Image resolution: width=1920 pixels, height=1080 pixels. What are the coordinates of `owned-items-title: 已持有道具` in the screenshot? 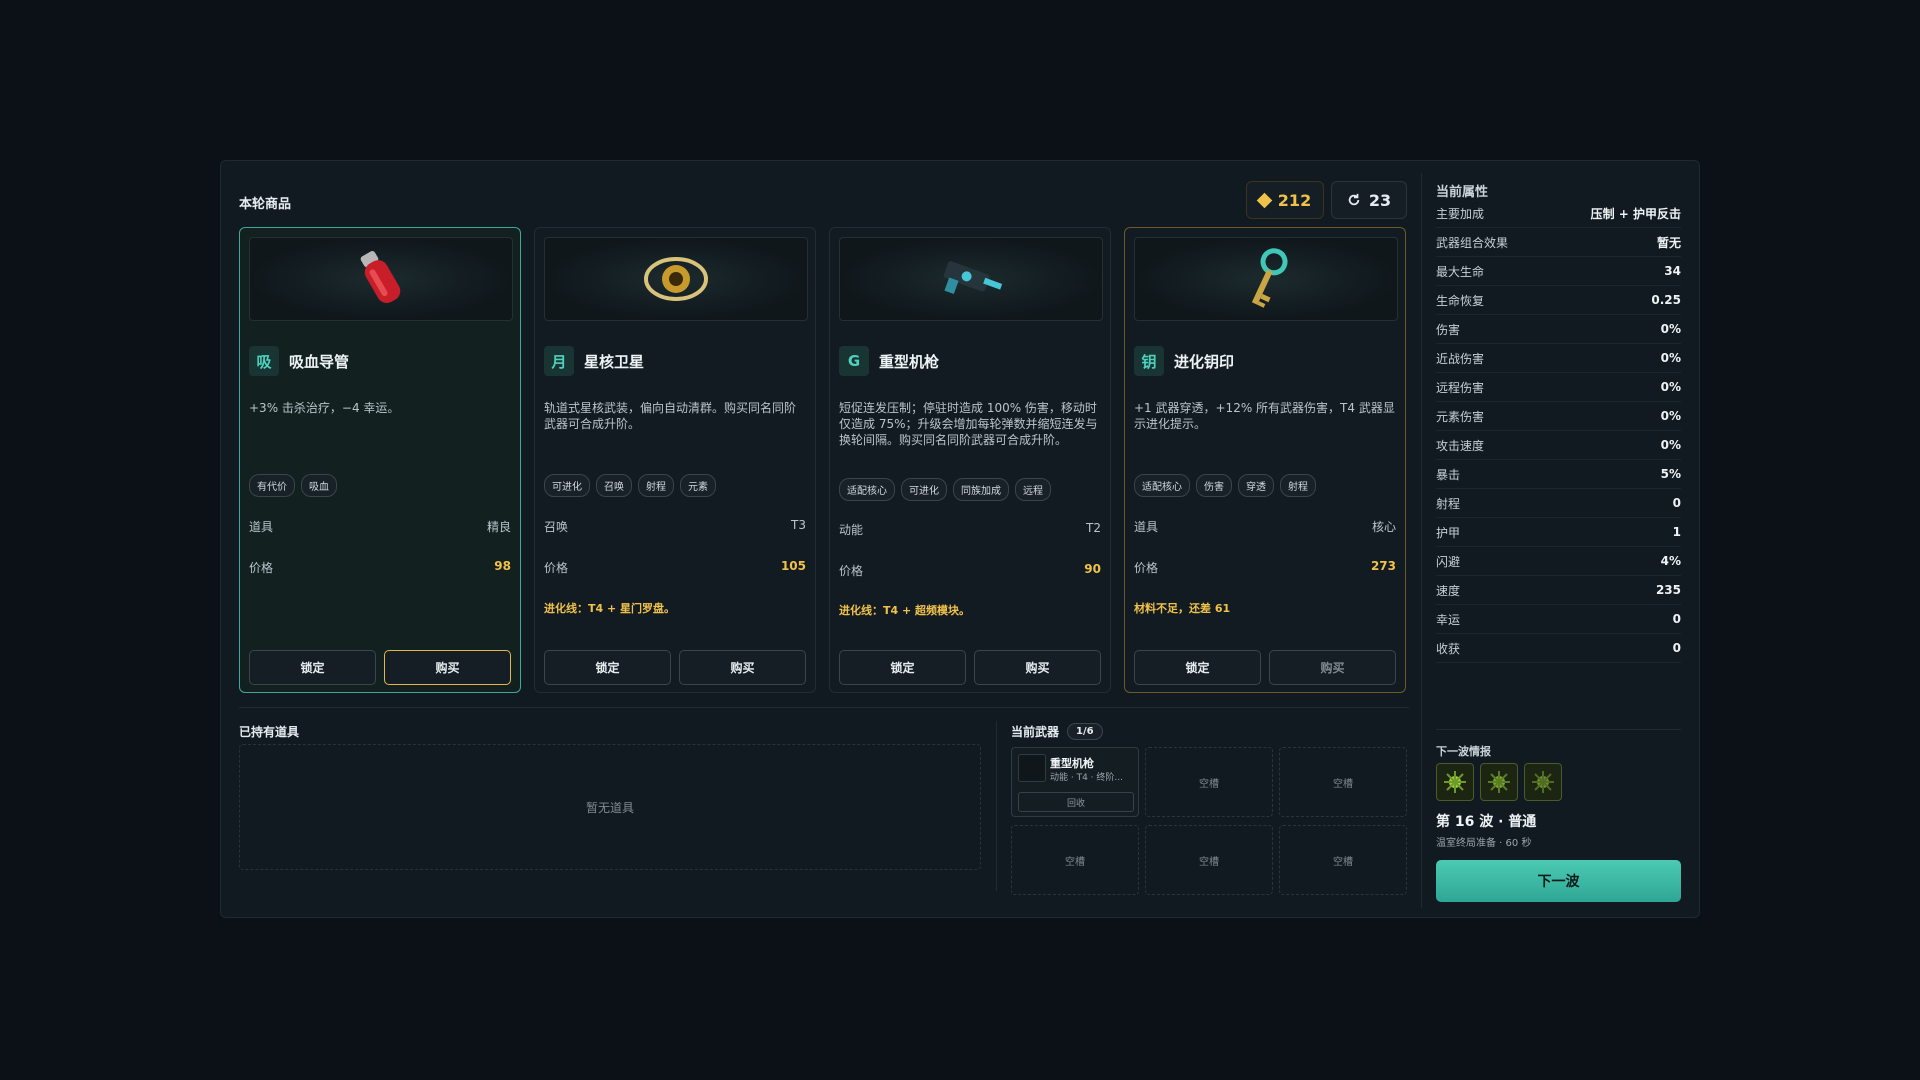 It's located at (269, 732).